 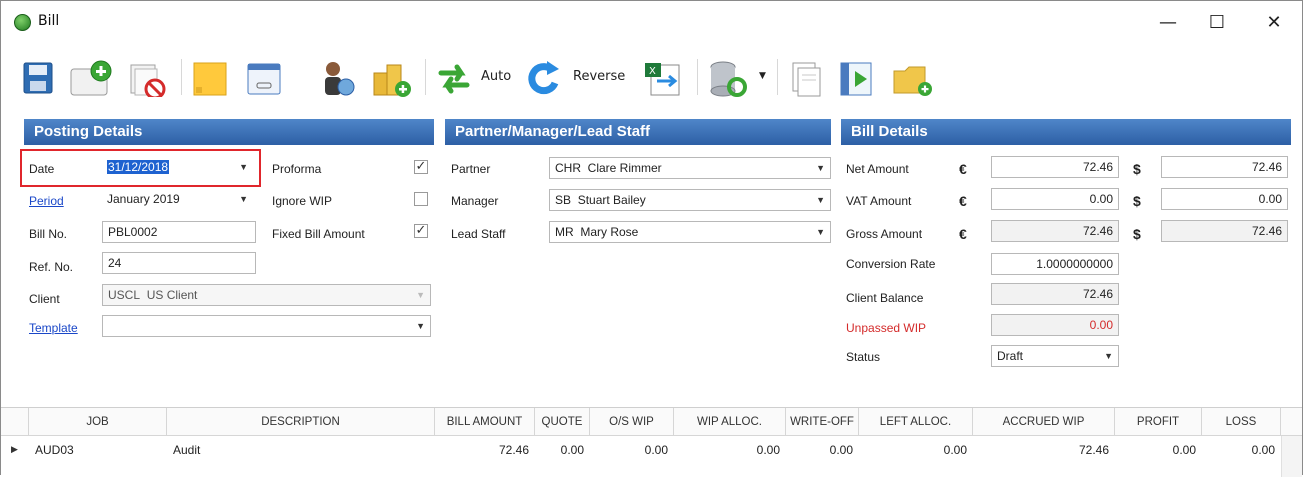 What do you see at coordinates (690, 168) in the screenshot?
I see `partner-dropdown: CHR Clare Rimmer ▼` at bounding box center [690, 168].